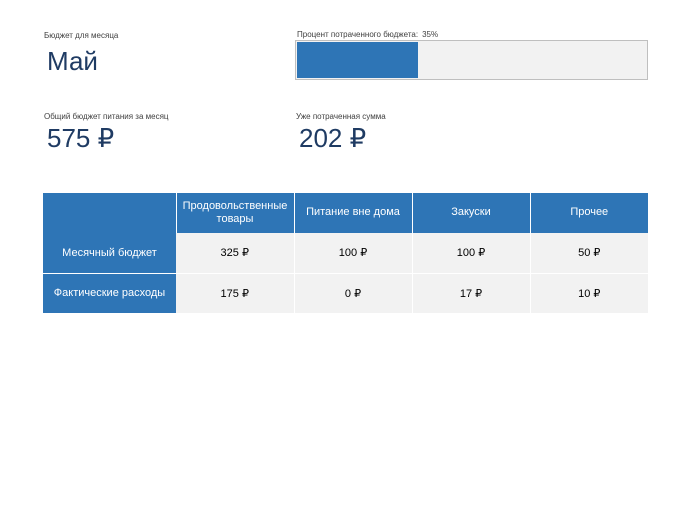 This screenshot has width=675, height=520. I want to click on table-row: Фактические расходы 175 ₽ 0 ₽ 17 ₽ 10 ₽, so click(345, 293).